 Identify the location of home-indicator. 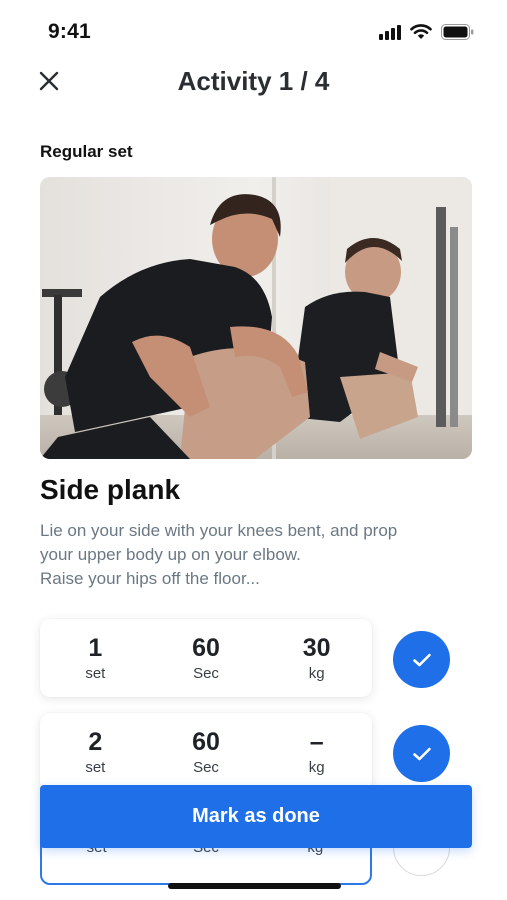
(254, 886).